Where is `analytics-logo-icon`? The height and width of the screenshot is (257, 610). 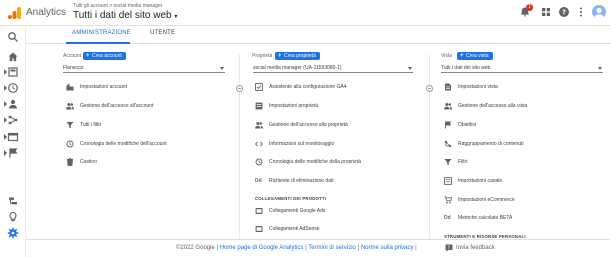
analytics-logo-icon is located at coordinates (15, 13).